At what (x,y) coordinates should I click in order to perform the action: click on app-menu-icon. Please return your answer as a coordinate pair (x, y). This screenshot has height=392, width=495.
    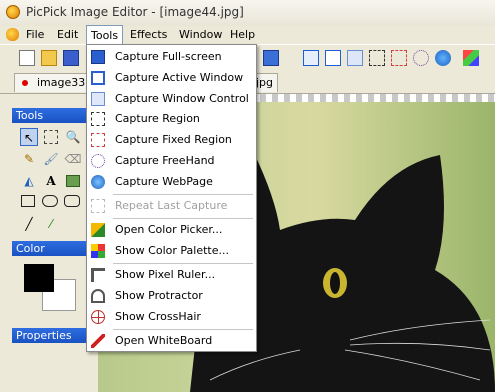
    Looking at the image, I should click on (12, 34).